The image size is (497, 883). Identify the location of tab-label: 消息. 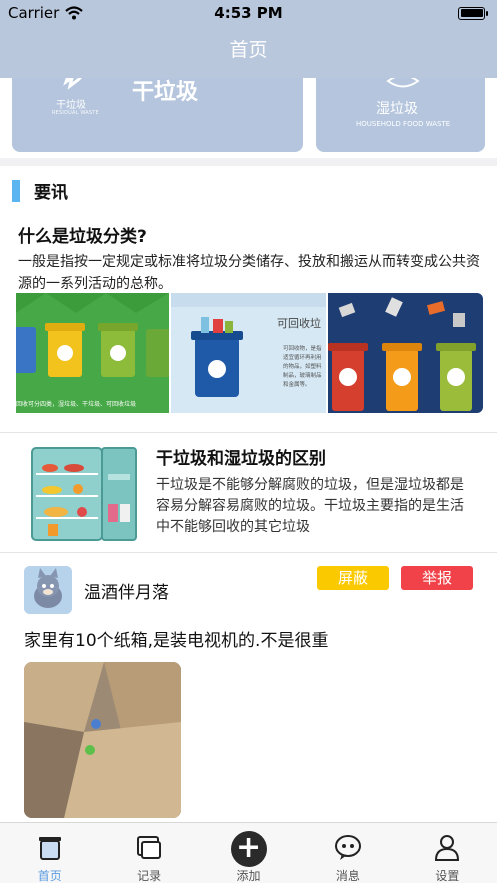
(347, 876).